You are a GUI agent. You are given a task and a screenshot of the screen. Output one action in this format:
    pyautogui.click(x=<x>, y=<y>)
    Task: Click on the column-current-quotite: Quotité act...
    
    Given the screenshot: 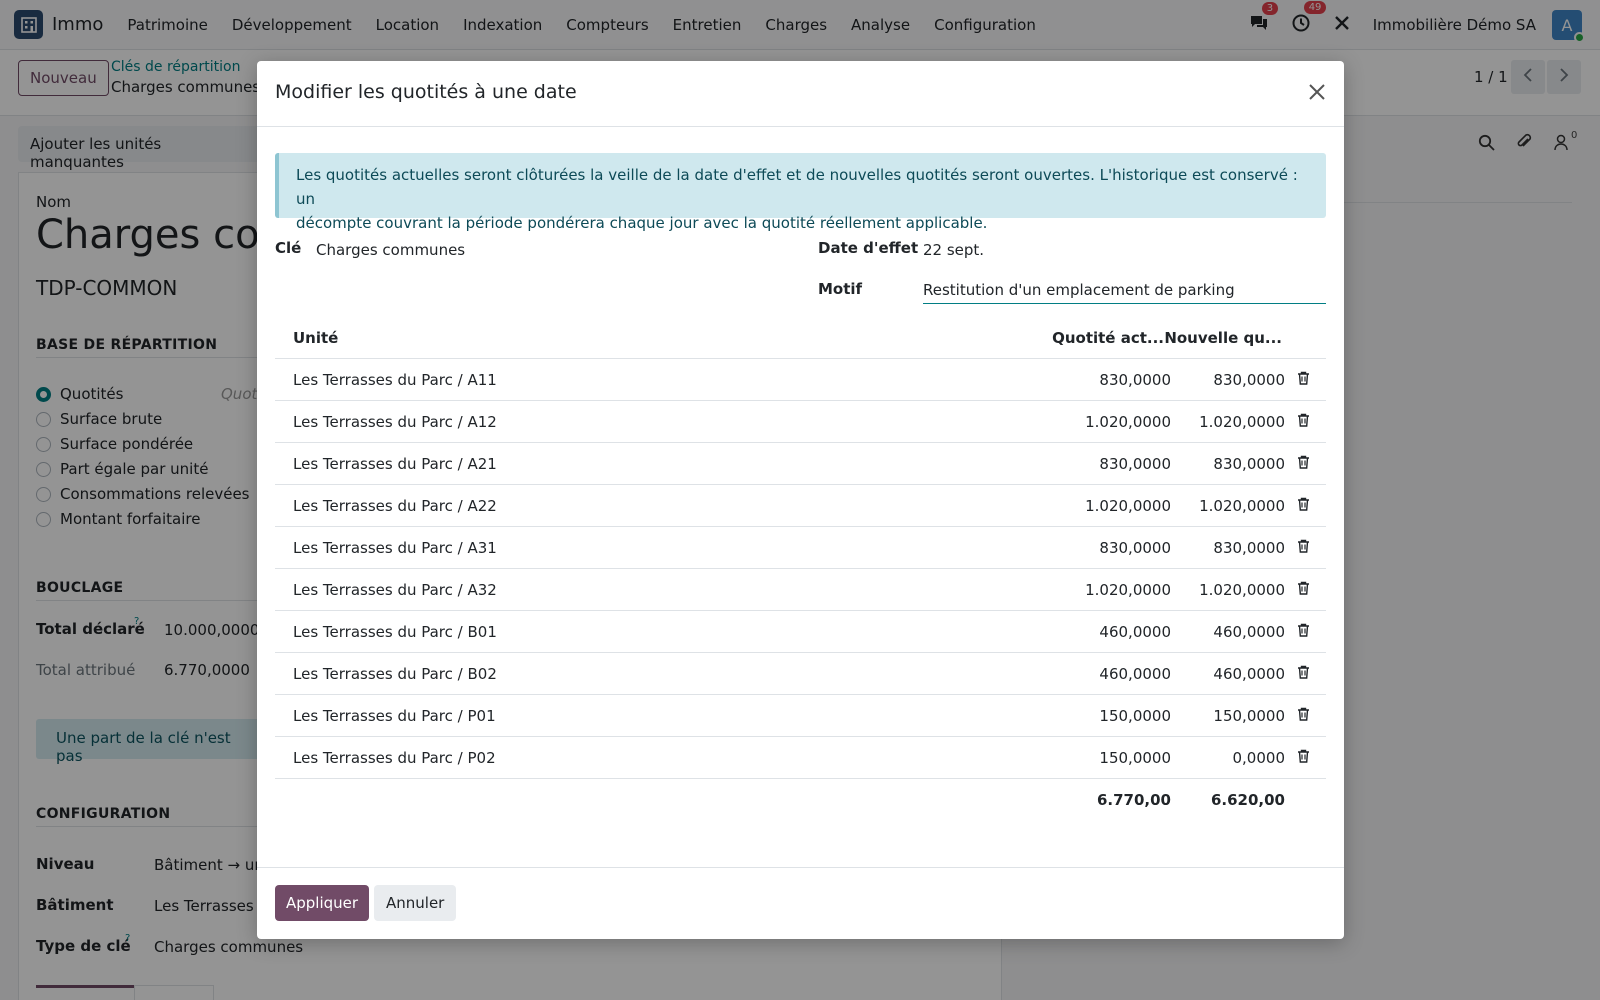 What is the action you would take?
    pyautogui.click(x=1108, y=338)
    